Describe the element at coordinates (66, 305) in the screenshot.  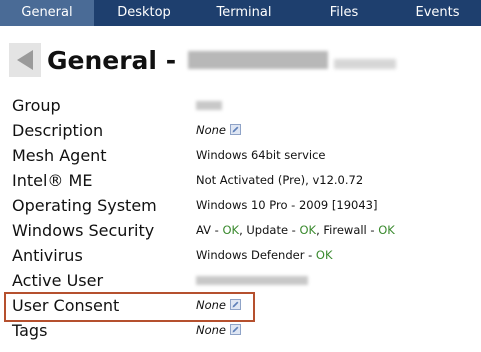
I see `label-user-consent: User Consent` at that location.